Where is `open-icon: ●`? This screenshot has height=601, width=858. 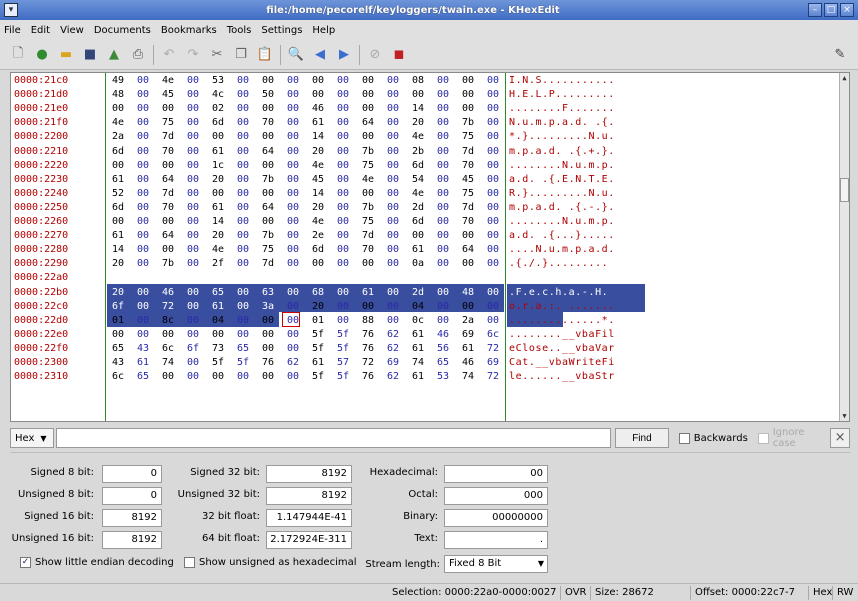
open-icon: ● is located at coordinates (42, 55).